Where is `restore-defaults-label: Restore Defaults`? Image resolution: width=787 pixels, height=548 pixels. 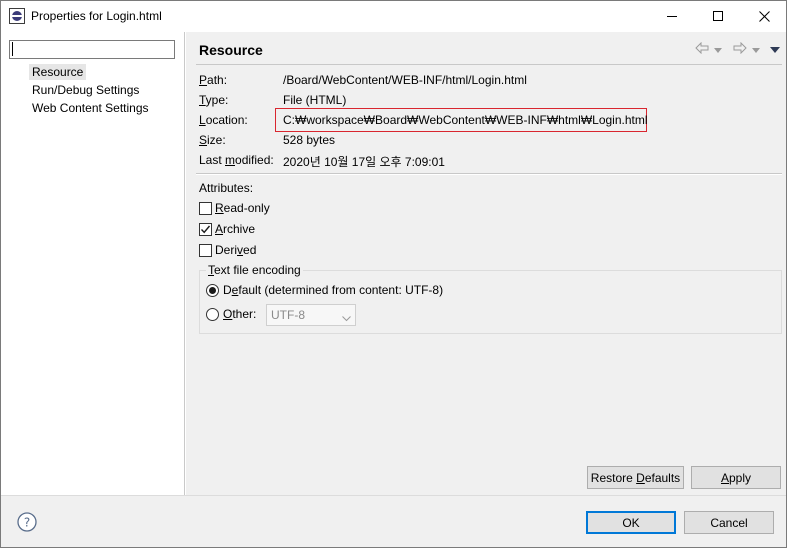
restore-defaults-label: Restore Defaults is located at coordinates (635, 477).